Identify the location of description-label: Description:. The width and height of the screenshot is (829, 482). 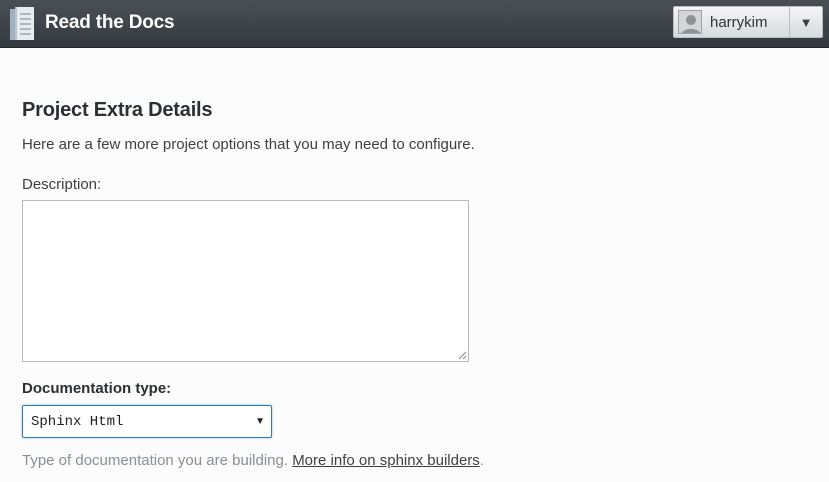
(62, 184).